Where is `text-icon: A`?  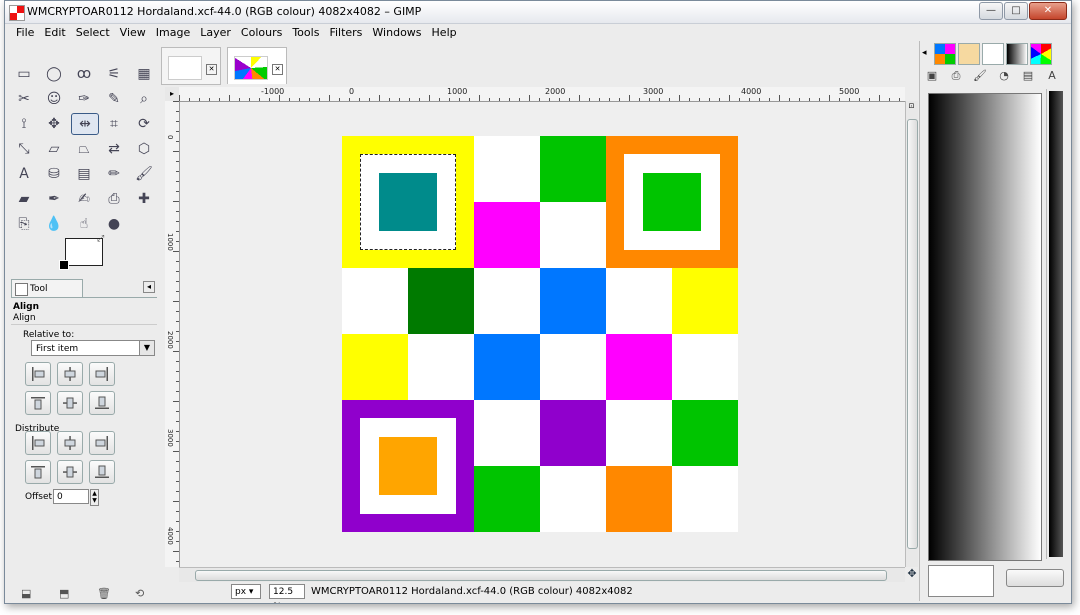
text-icon: A is located at coordinates (24, 174).